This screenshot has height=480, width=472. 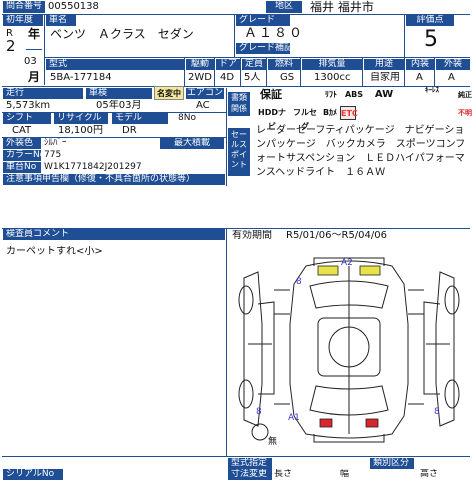 What do you see at coordinates (43, 93) in the screenshot?
I see `mileage-label: 走行` at bounding box center [43, 93].